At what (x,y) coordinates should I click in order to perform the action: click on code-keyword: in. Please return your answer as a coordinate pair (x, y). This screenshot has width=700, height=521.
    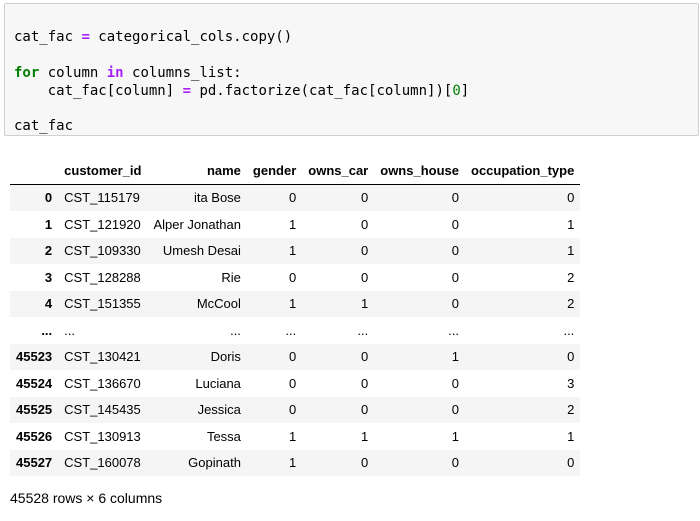
    Looking at the image, I should click on (115, 73).